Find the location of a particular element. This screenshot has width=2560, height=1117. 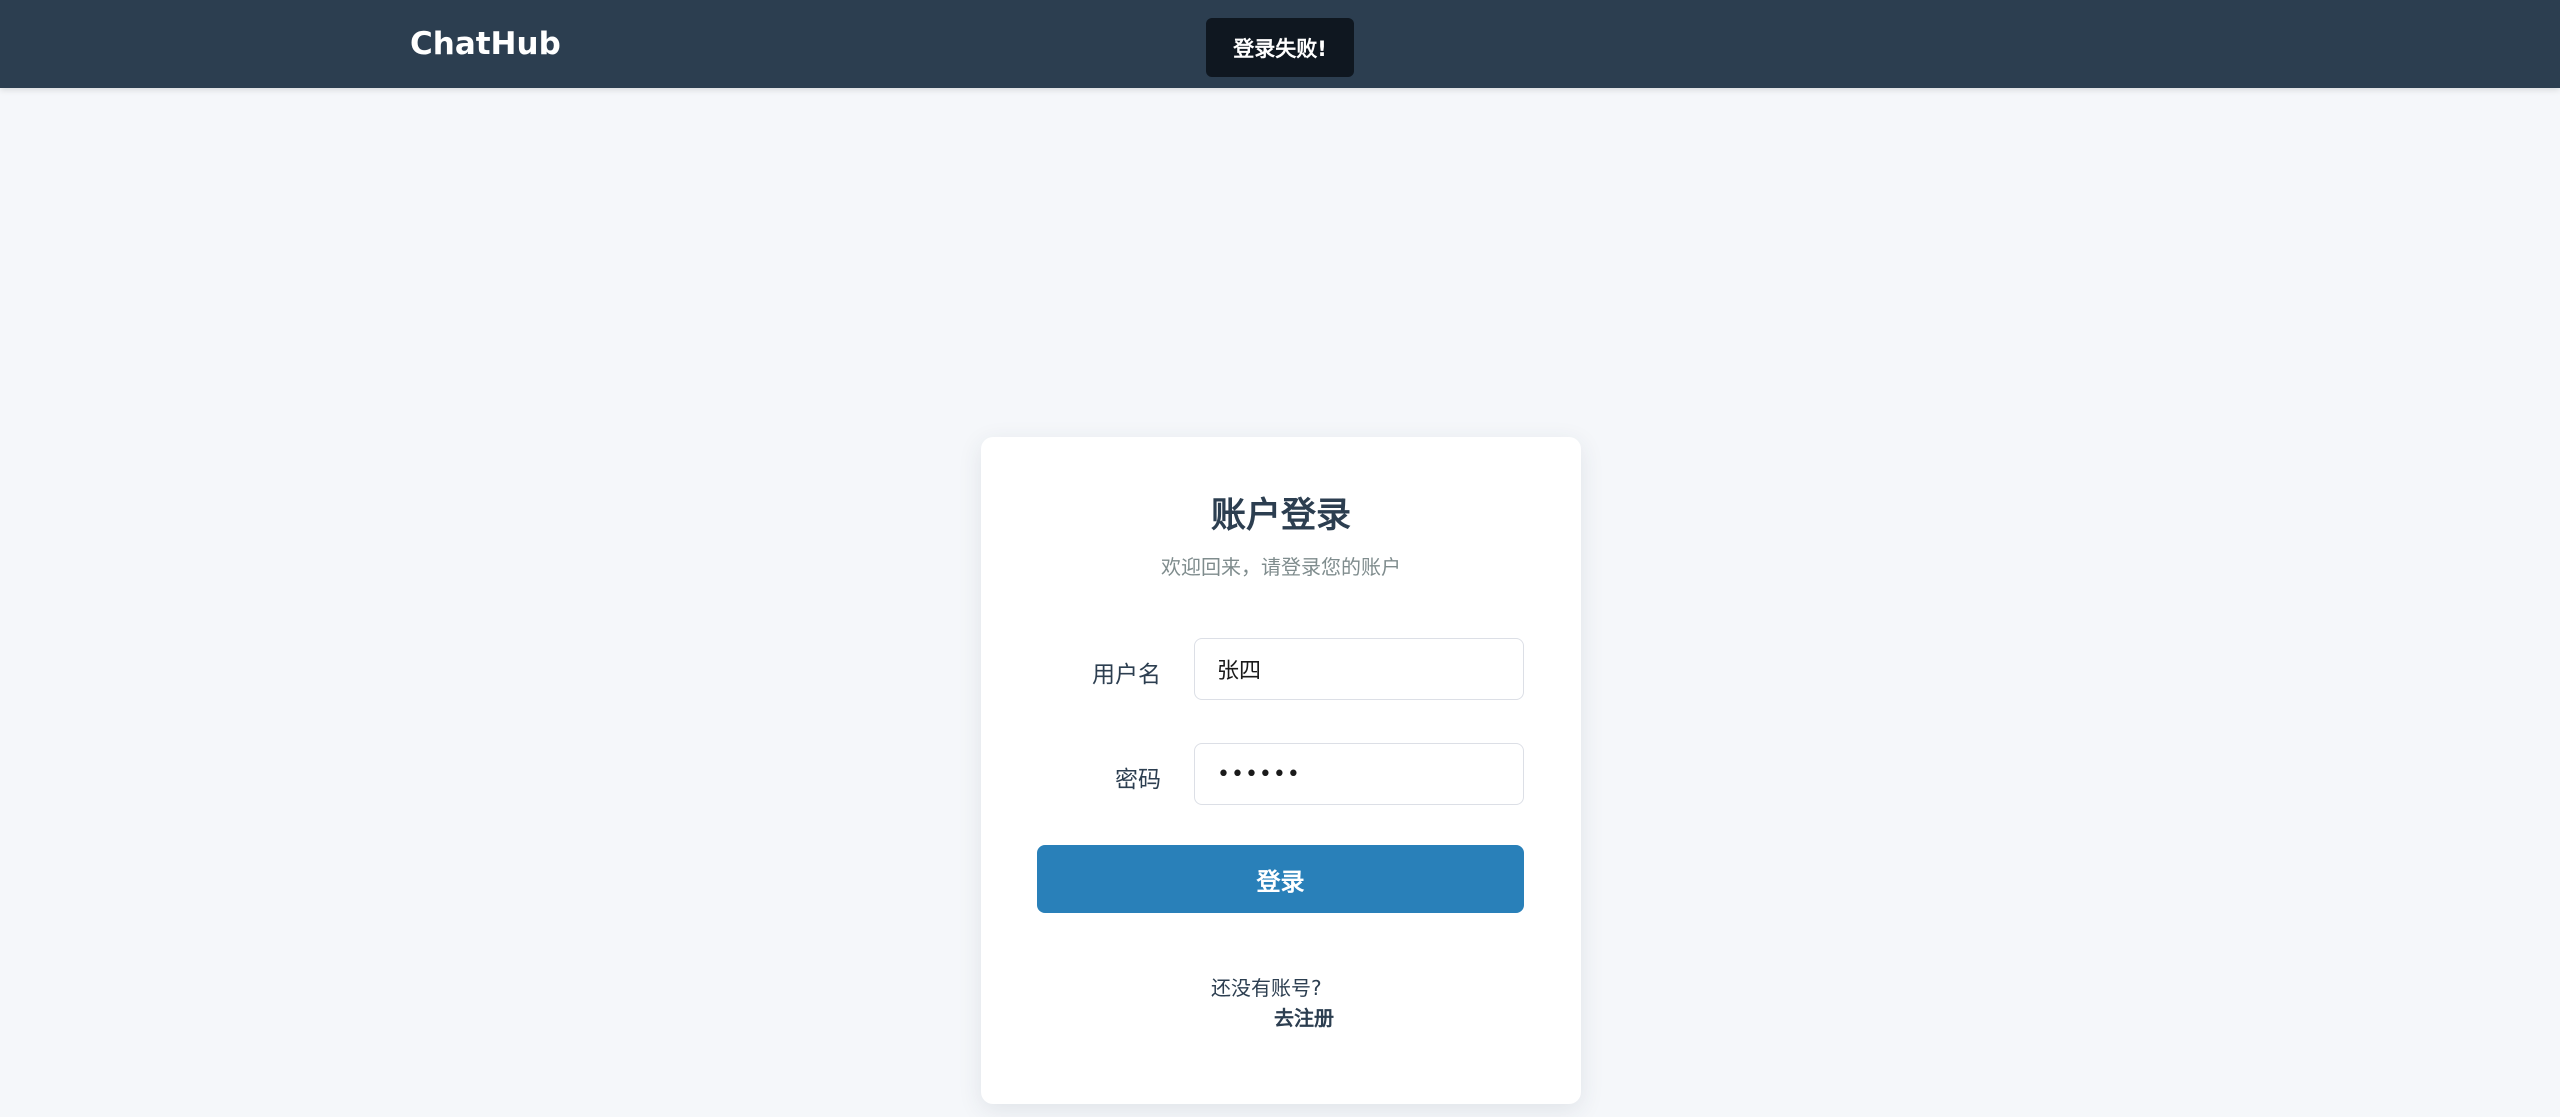

username-value: 张四 is located at coordinates (1239, 671).